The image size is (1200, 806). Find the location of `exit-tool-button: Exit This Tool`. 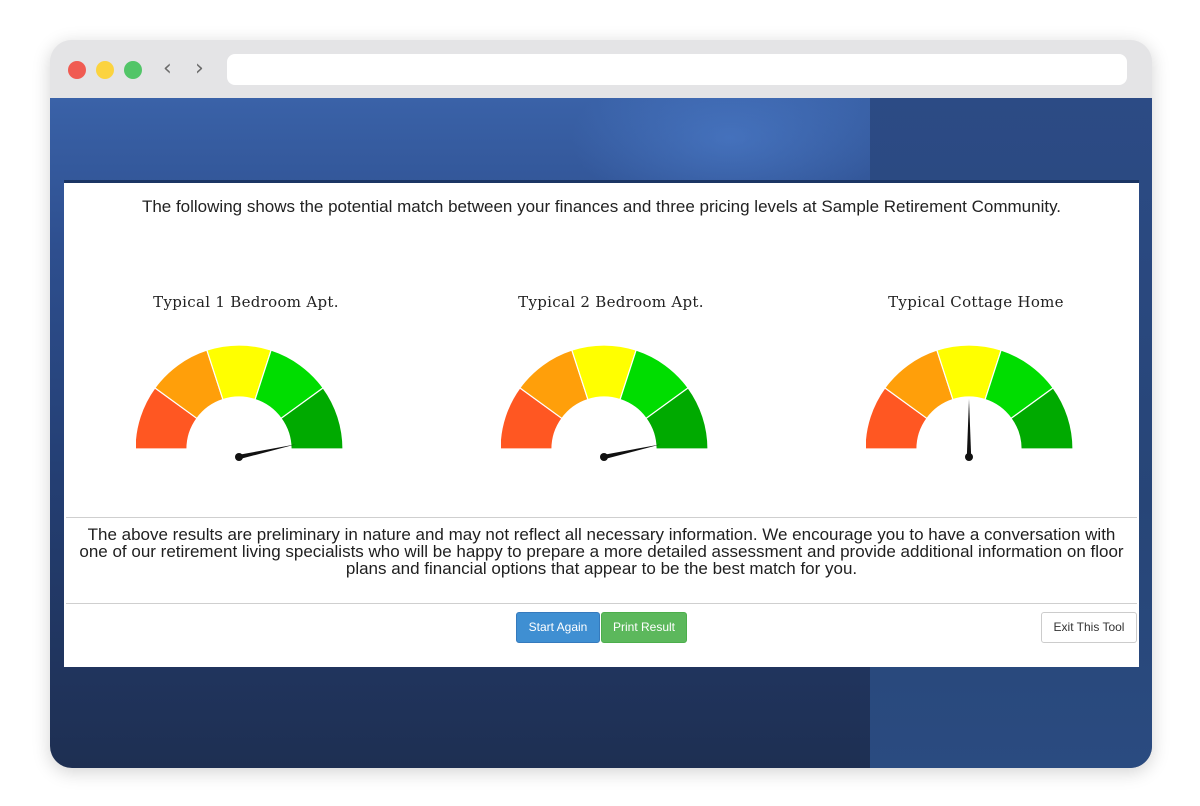

exit-tool-button: Exit This Tool is located at coordinates (1089, 627).